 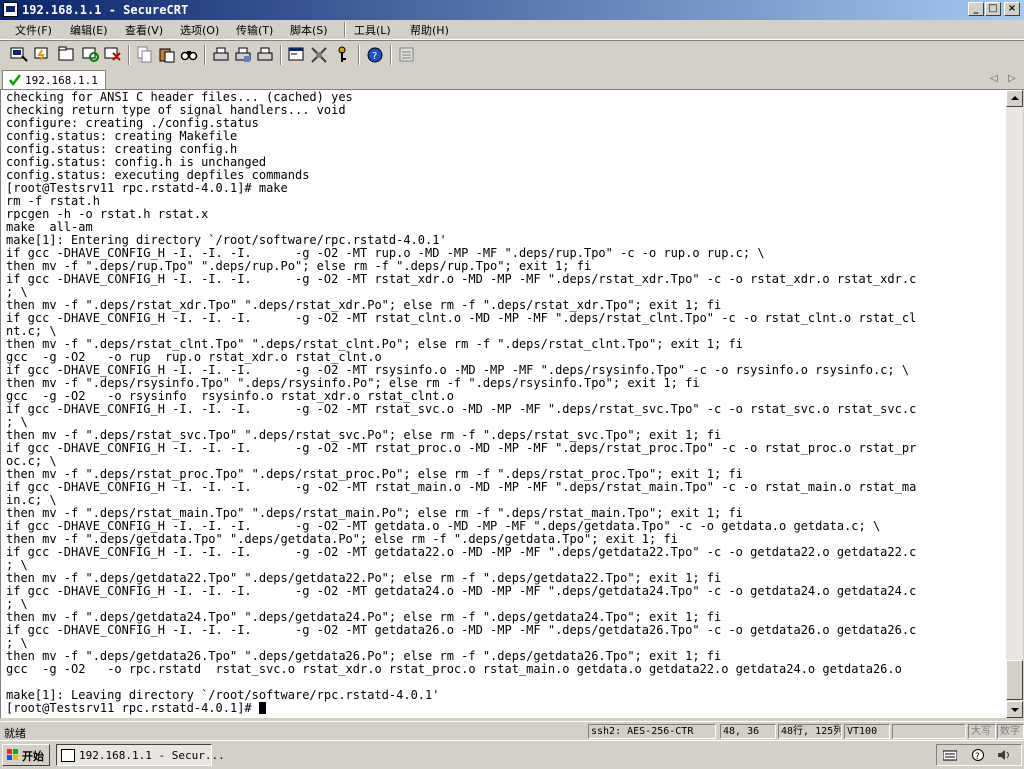 I want to click on reconnect-icon, so click(x=91, y=54).